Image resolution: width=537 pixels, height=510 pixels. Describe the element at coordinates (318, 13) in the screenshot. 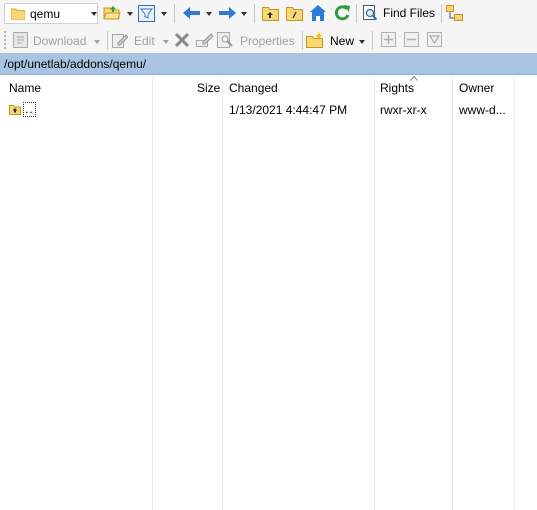

I see `home-icon` at that location.